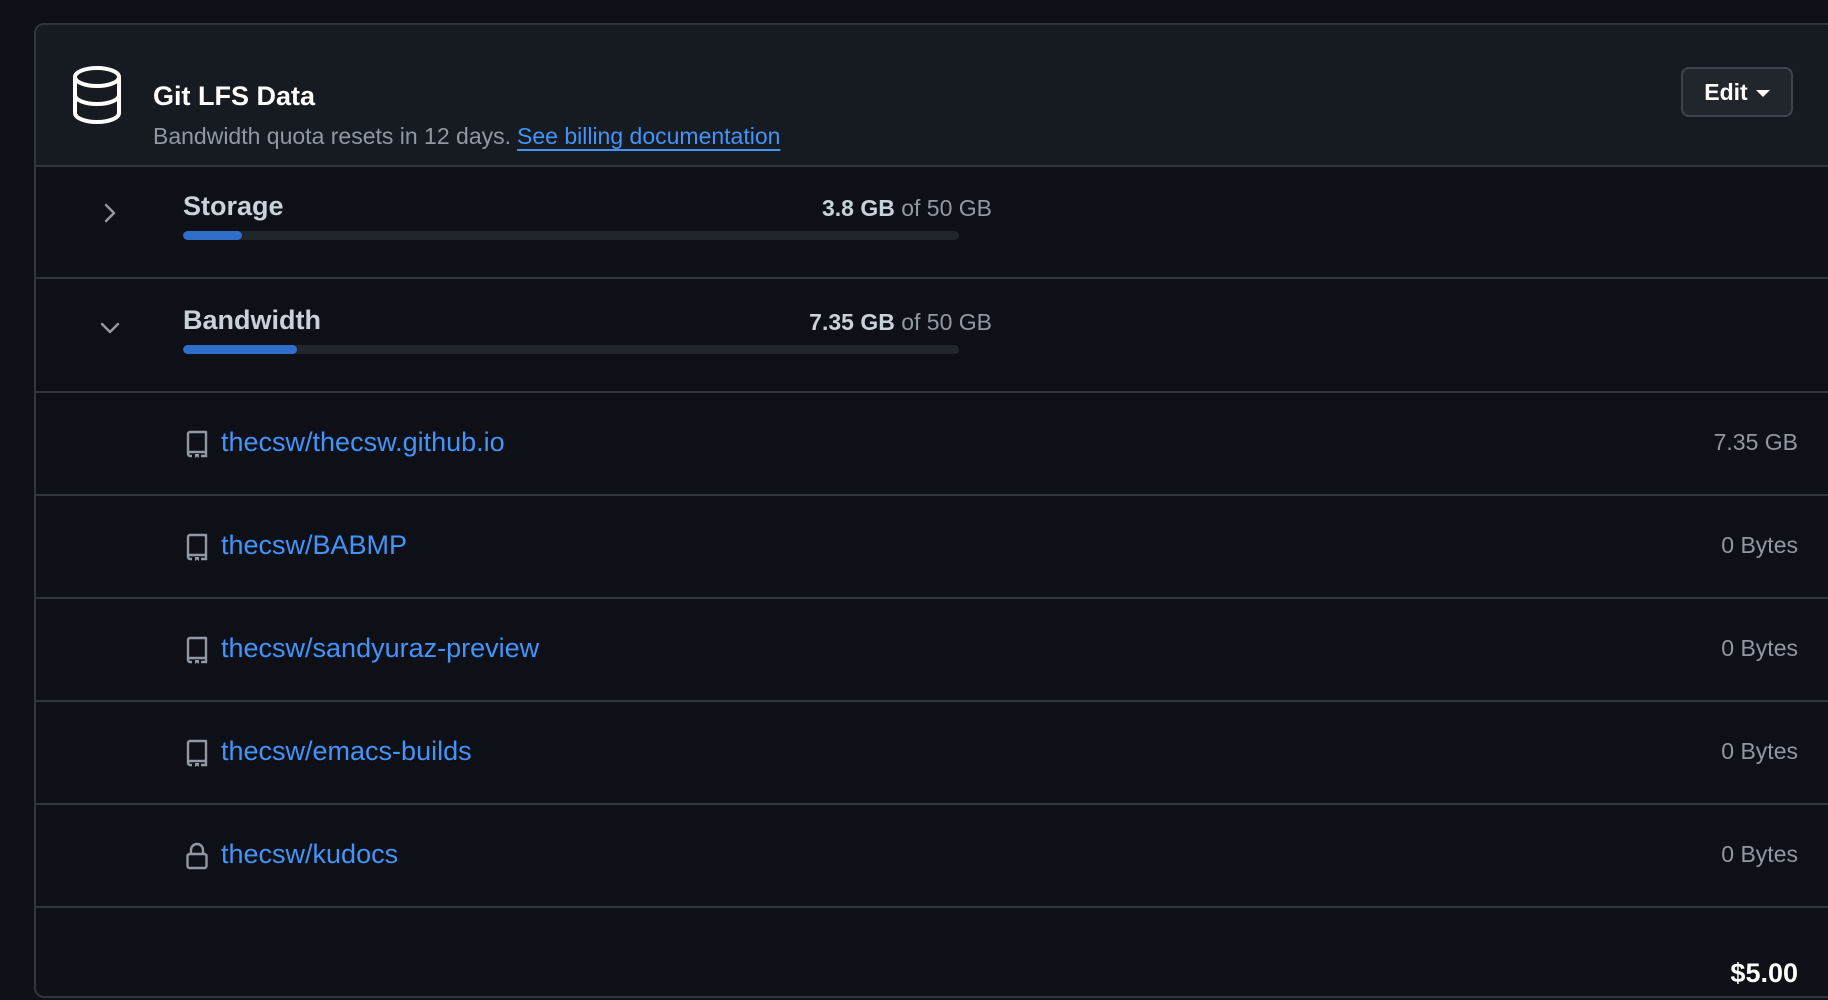 This screenshot has height=1000, width=1828. I want to click on repo-link: thecsw/kudocs, so click(309, 854).